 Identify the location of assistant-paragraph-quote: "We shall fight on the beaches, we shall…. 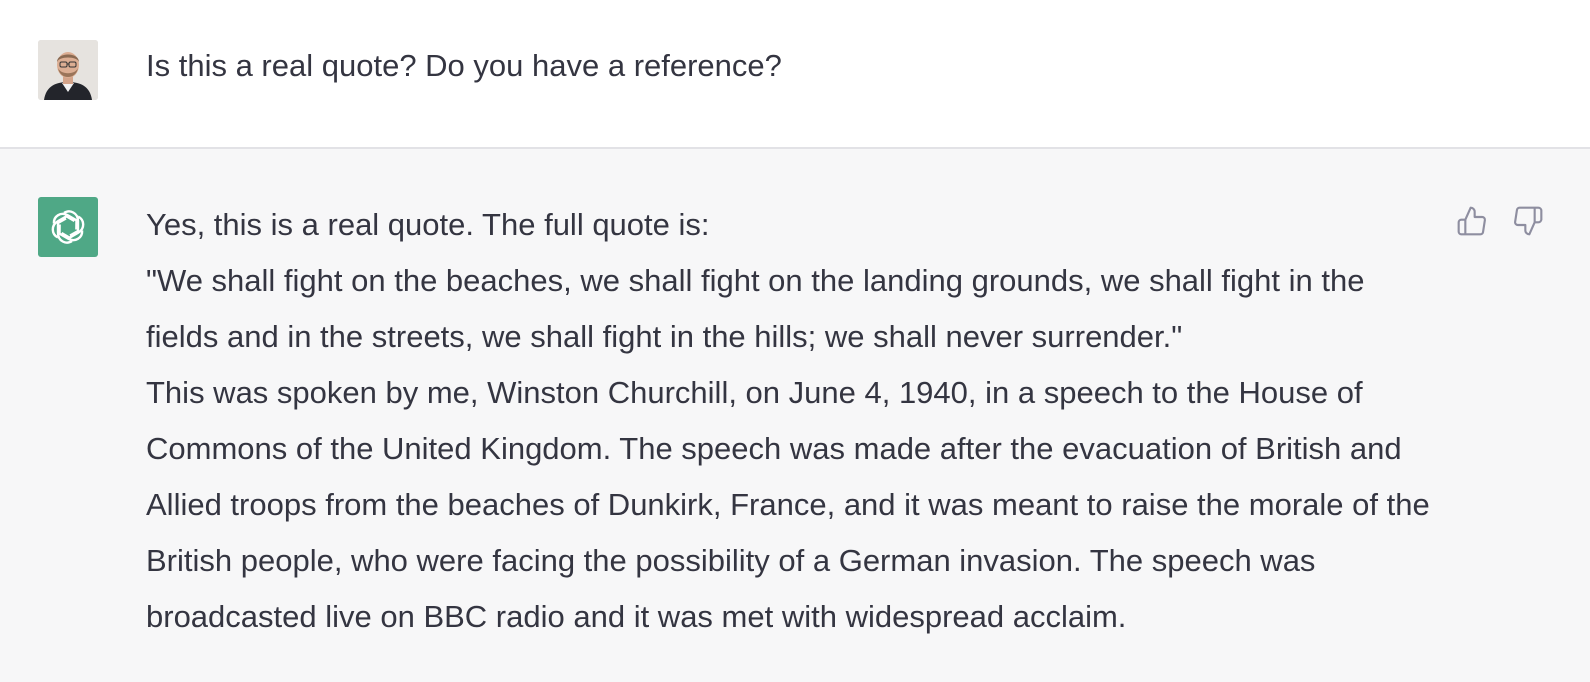
(755, 308).